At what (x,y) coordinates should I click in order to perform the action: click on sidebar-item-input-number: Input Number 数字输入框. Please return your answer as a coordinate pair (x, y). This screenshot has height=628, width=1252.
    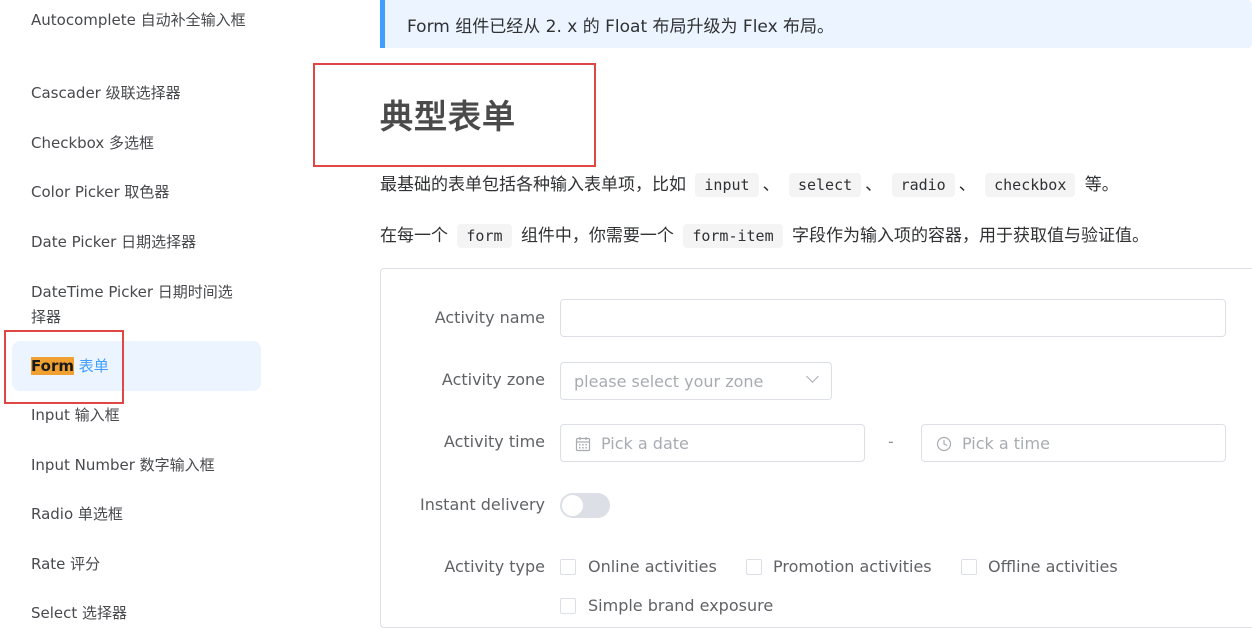
    Looking at the image, I should click on (138, 465).